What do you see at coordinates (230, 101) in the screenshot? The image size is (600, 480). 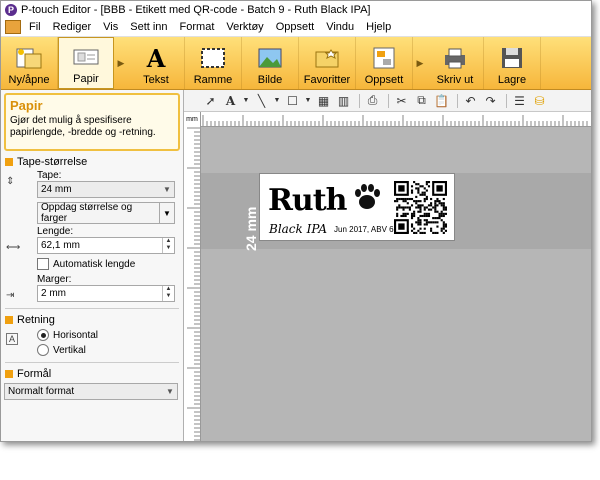 I see `text-tool-icon: A` at bounding box center [230, 101].